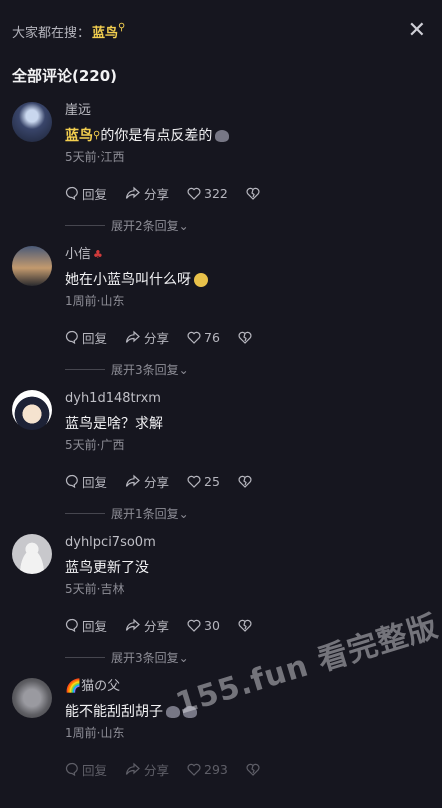 The height and width of the screenshot is (808, 442). I want to click on close-button: ✕, so click(417, 31).